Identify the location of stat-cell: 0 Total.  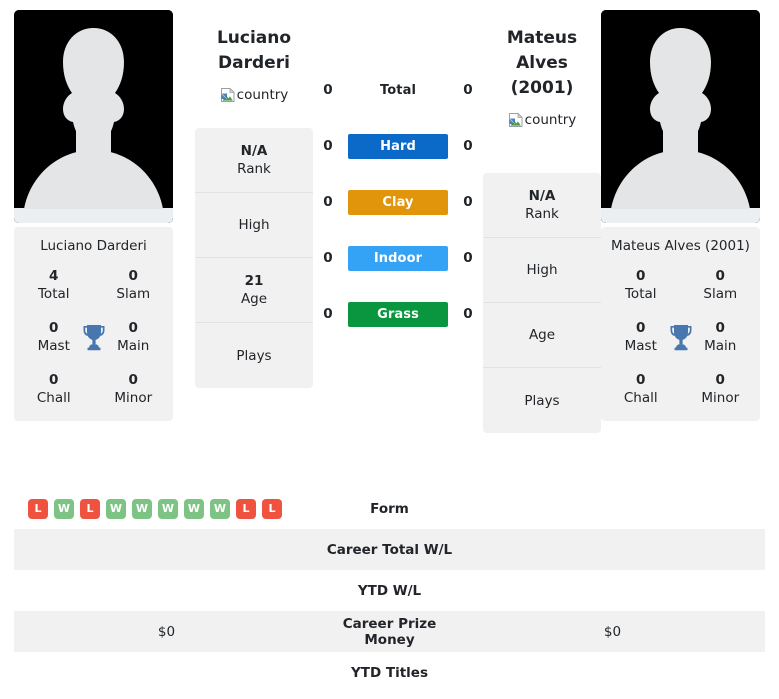
(641, 285).